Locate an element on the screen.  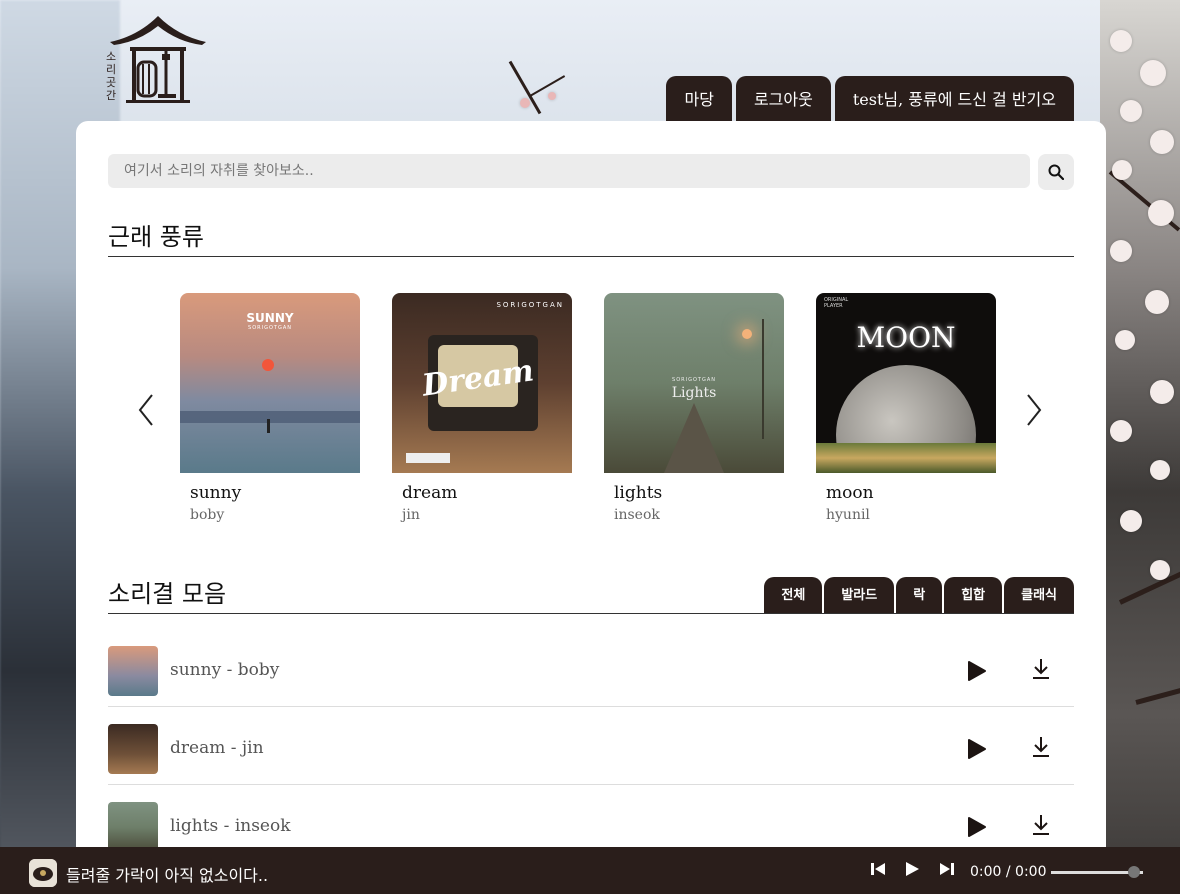
table-row: sunny - boby is located at coordinates (591, 668).